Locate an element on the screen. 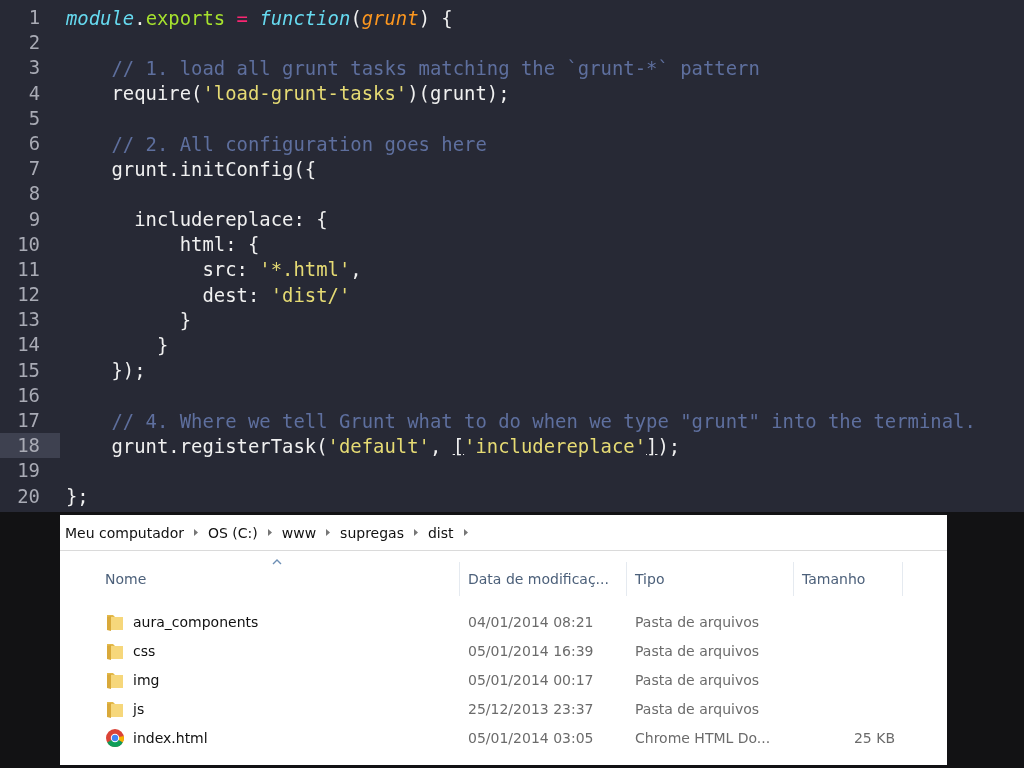  line-number: 14 is located at coordinates (28, 345).